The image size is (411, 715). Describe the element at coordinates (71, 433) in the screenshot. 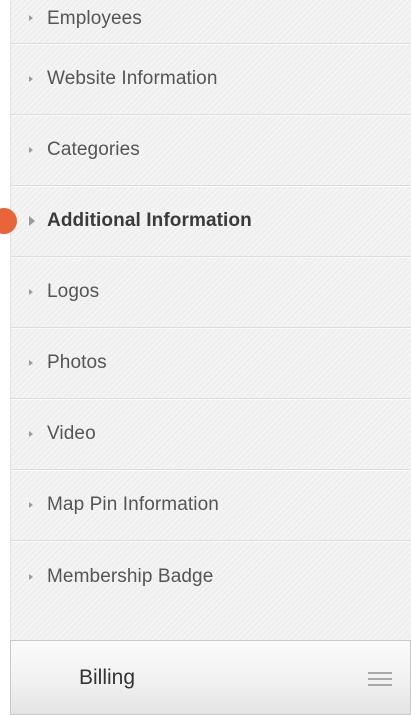

I see `nav-item-label: Video` at that location.